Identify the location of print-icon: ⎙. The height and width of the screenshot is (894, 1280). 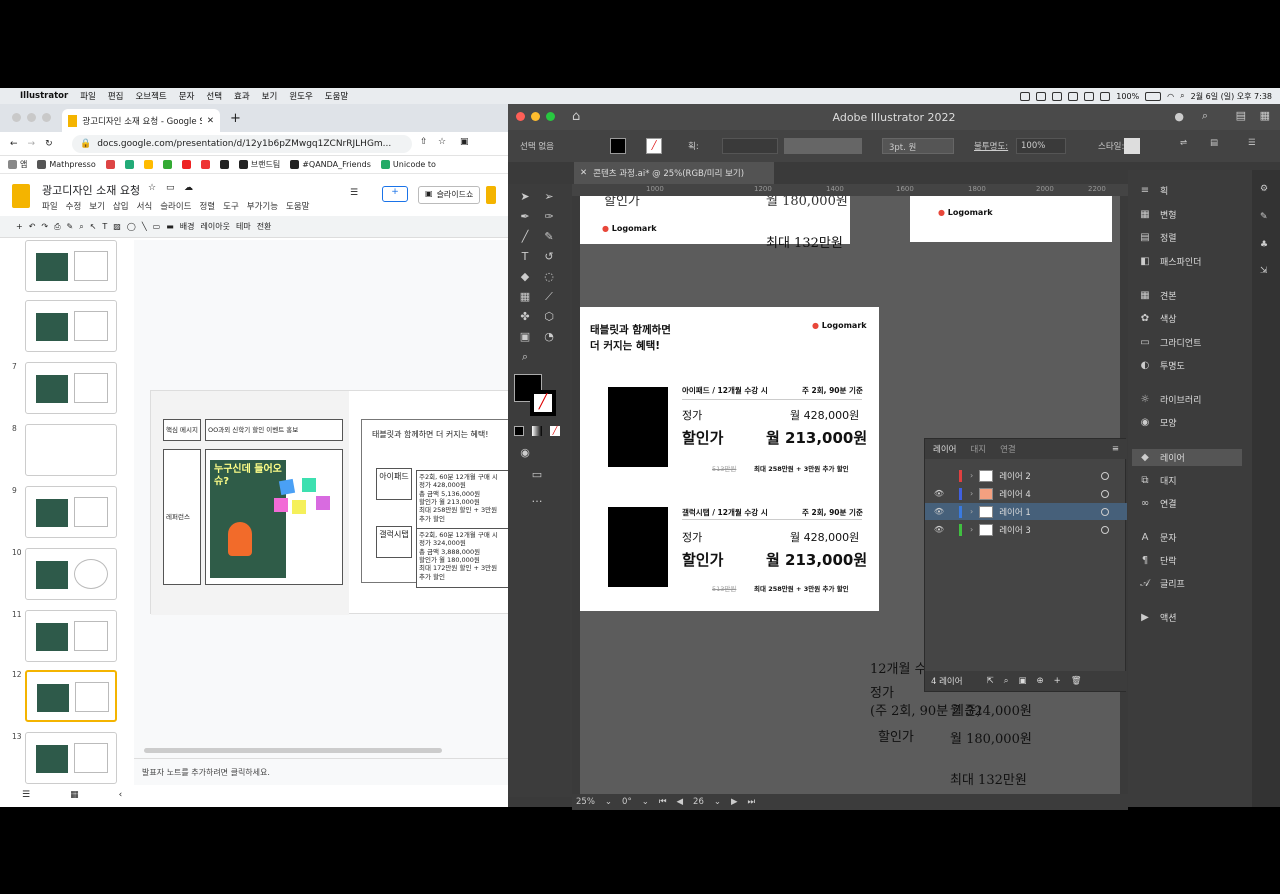
(57, 227).